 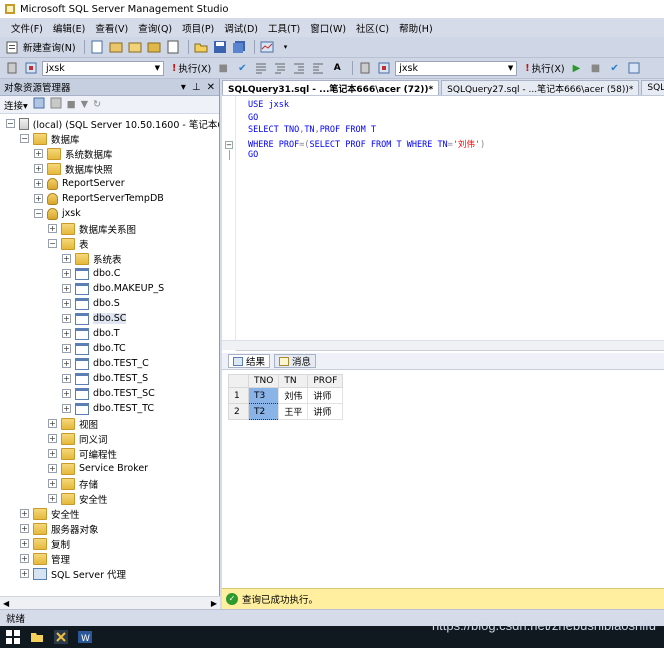 What do you see at coordinates (191, 68) in the screenshot?
I see `execute-button-left: ! 执行(X)` at bounding box center [191, 68].